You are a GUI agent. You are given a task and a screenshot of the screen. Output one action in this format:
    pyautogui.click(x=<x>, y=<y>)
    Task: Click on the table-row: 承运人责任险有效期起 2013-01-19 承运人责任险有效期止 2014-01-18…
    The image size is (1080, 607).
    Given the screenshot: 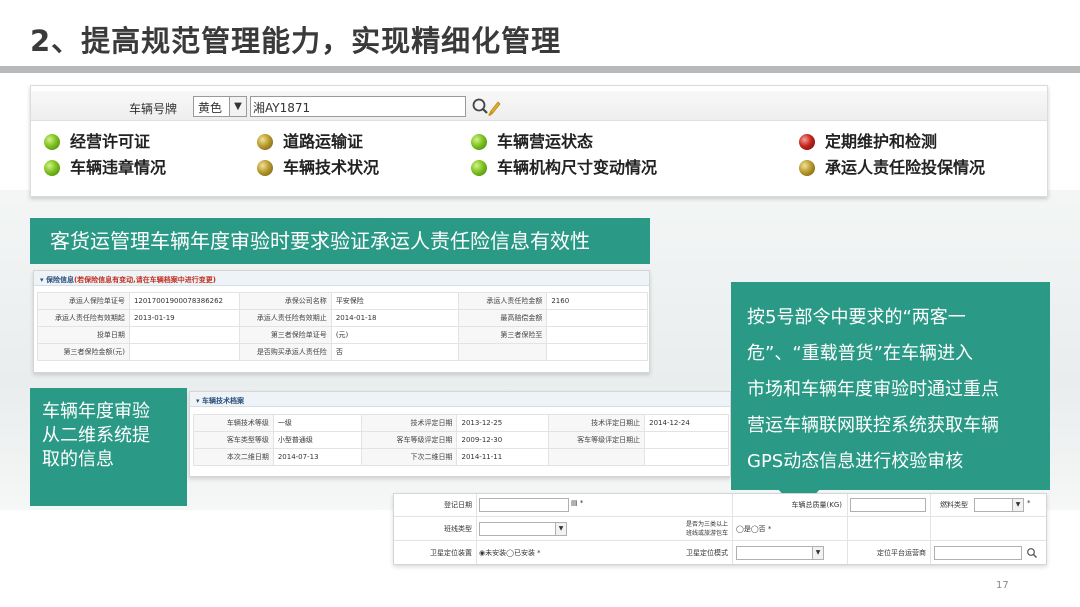 What is the action you would take?
    pyautogui.click(x=342, y=318)
    